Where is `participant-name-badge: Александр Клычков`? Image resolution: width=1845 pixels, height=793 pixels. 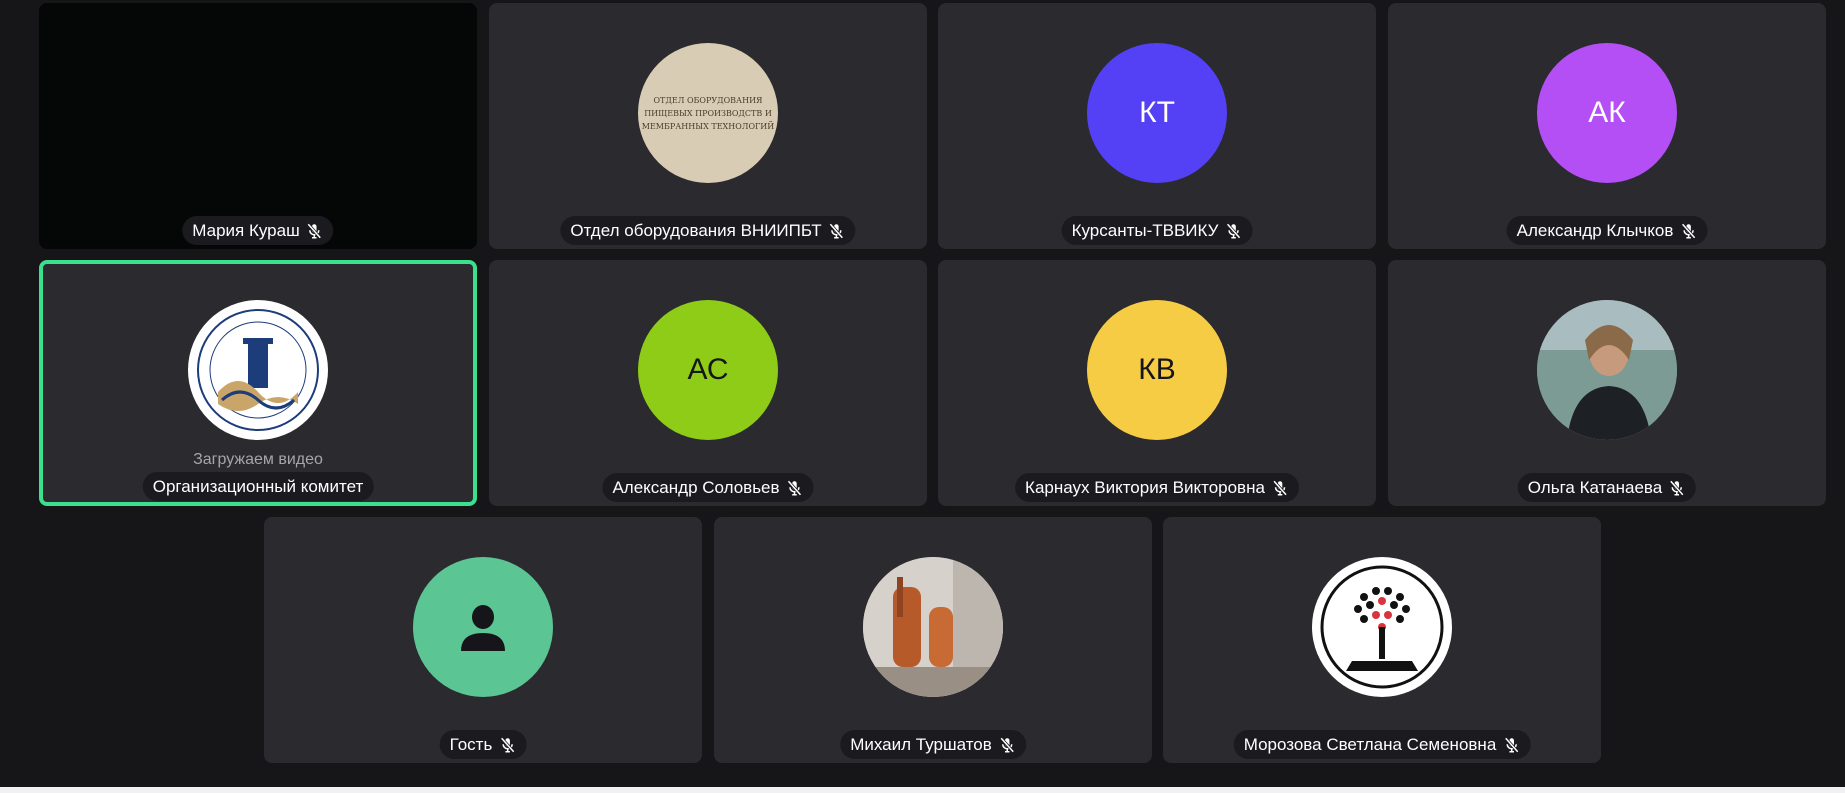
participant-name-badge: Александр Клычков is located at coordinates (1607, 230).